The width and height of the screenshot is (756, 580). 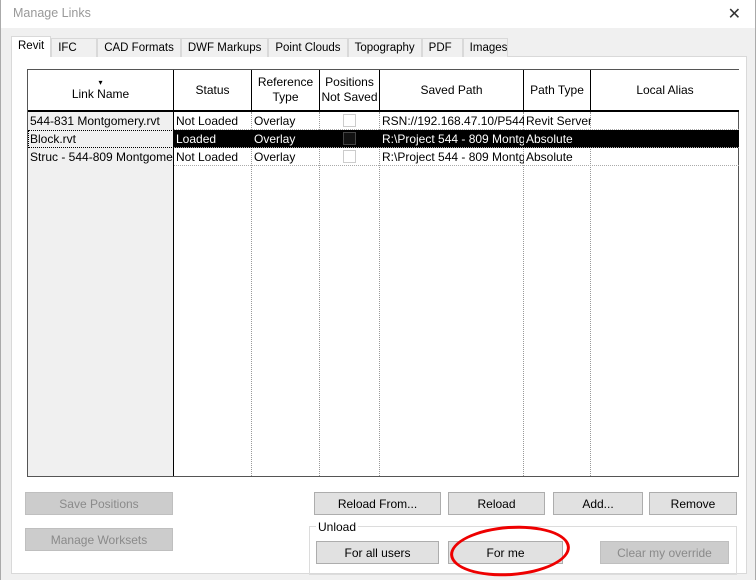 I want to click on unload-for-me-button: For me, so click(x=505, y=552).